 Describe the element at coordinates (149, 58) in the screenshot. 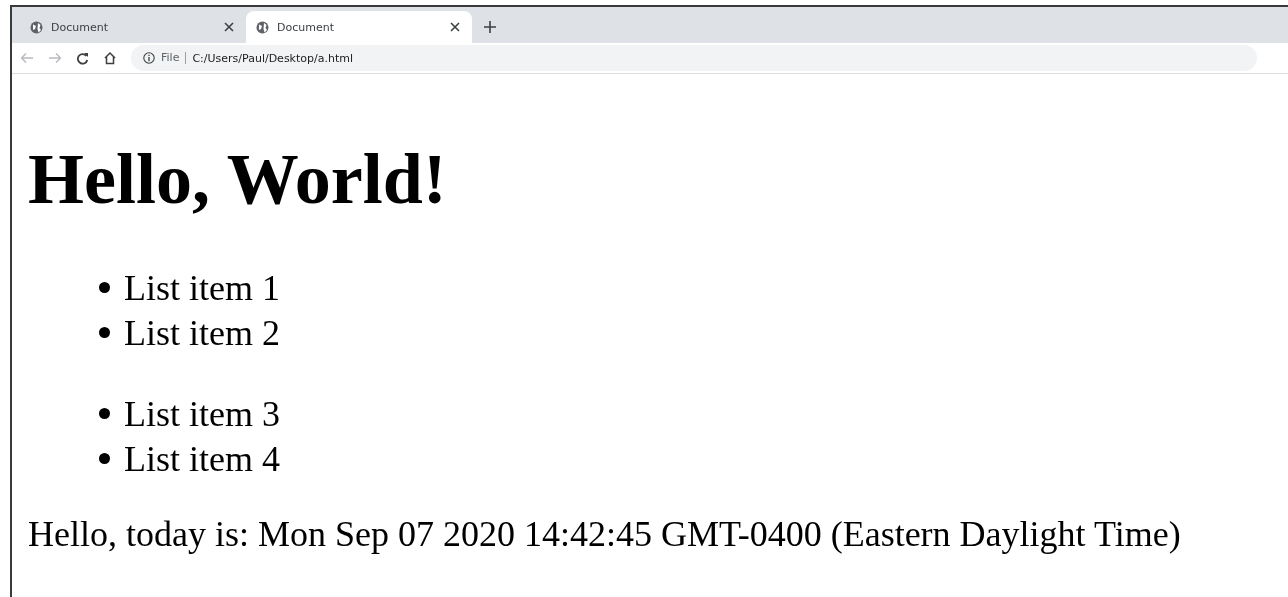

I see `info-icon` at that location.